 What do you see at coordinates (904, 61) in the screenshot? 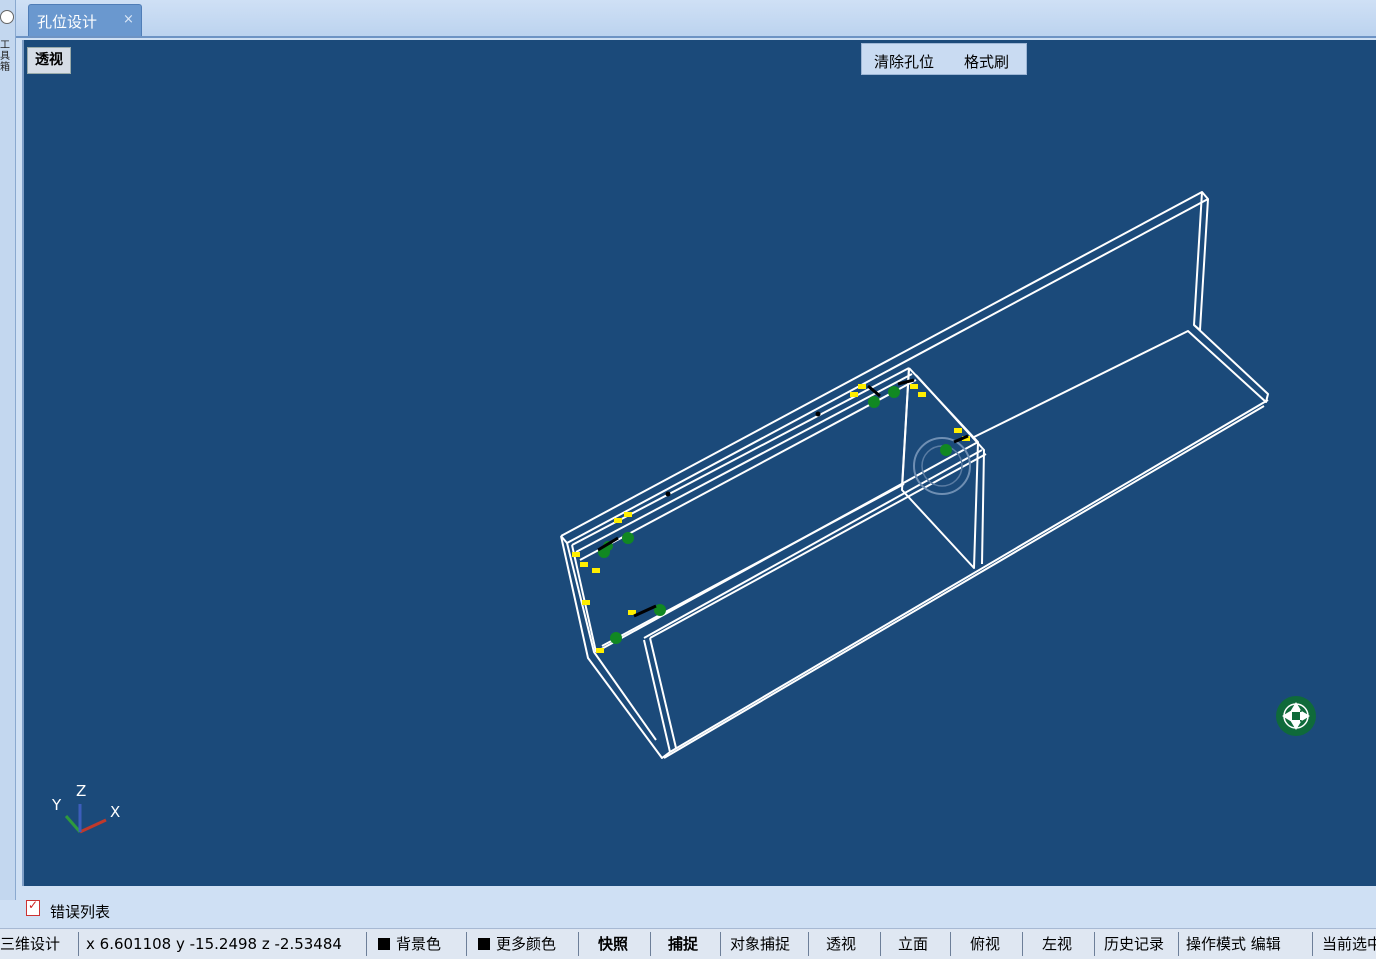
I see `clear-holes-button: 清除孔位` at bounding box center [904, 61].